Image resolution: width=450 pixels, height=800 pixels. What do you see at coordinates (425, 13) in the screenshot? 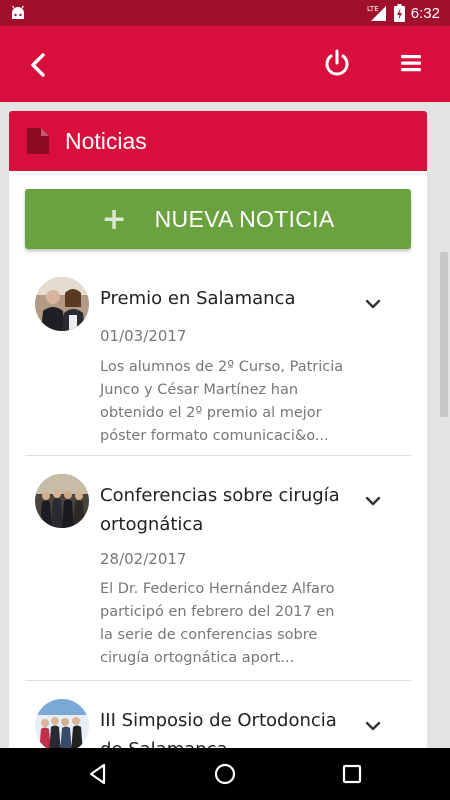
I see `clock: 6:32` at bounding box center [425, 13].